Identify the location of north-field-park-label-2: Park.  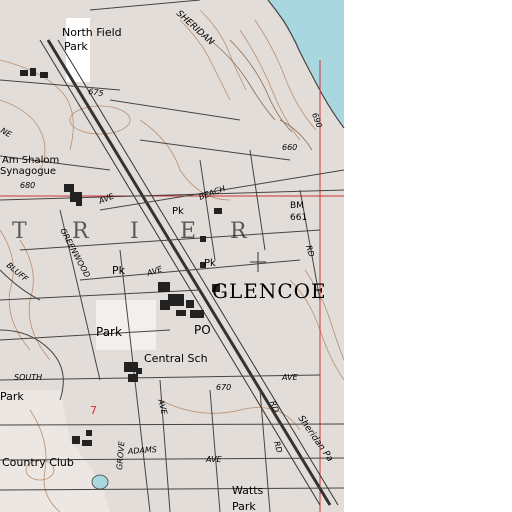
(76, 46).